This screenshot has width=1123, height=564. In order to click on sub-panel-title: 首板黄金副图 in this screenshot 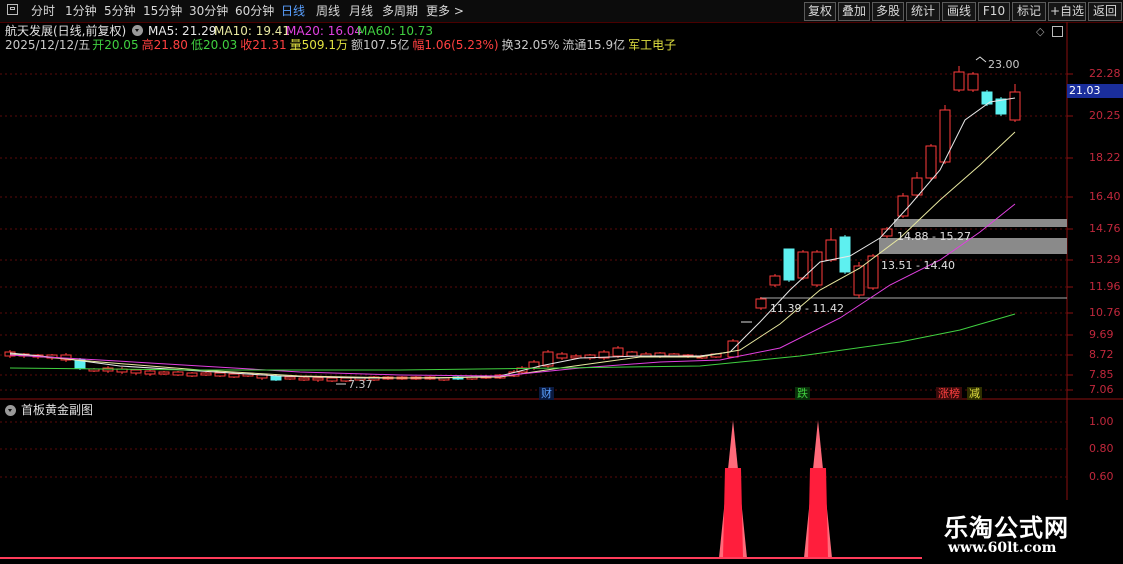, I will do `click(57, 410)`.